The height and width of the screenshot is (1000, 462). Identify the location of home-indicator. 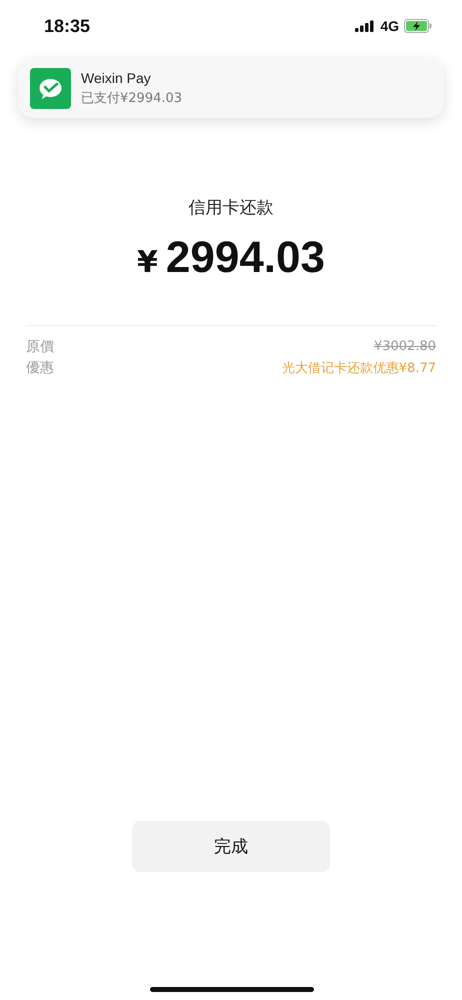
(232, 989).